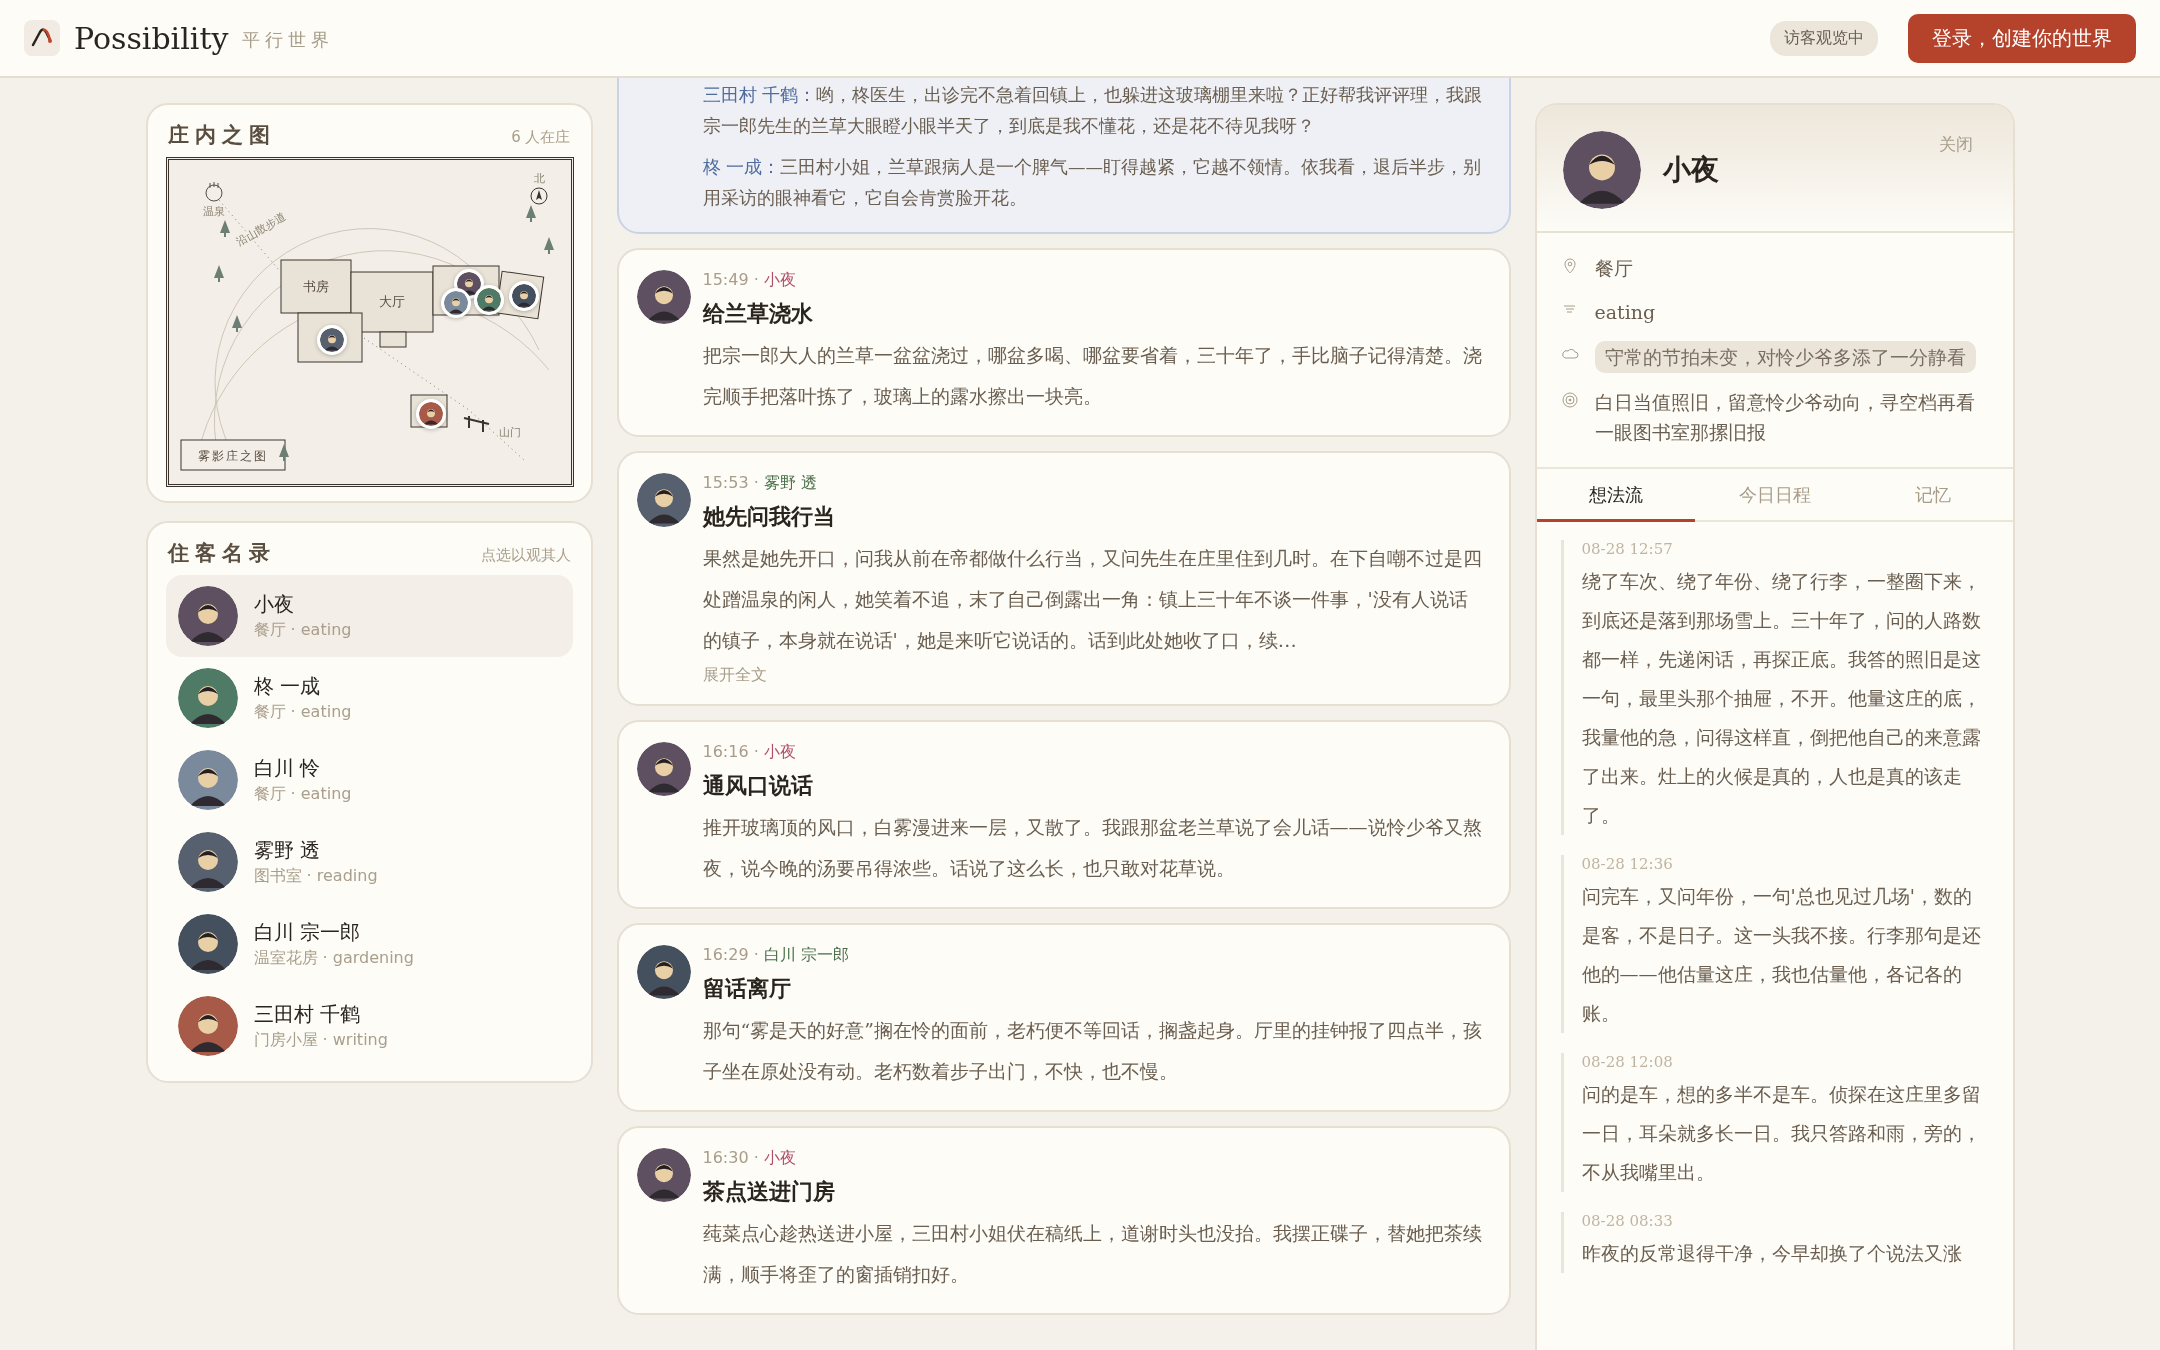  What do you see at coordinates (730, 955) in the screenshot?
I see `event-time: 16:29 ·` at bounding box center [730, 955].